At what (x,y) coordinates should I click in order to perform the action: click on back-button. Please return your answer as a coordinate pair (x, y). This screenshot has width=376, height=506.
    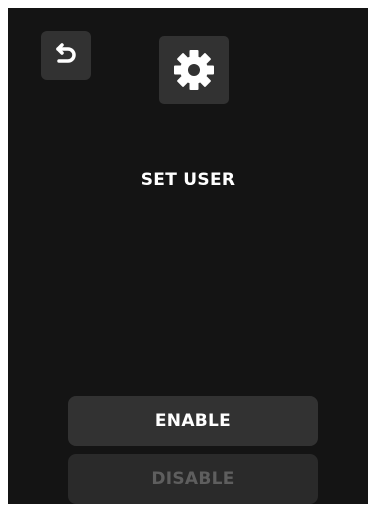
    Looking at the image, I should click on (66, 55).